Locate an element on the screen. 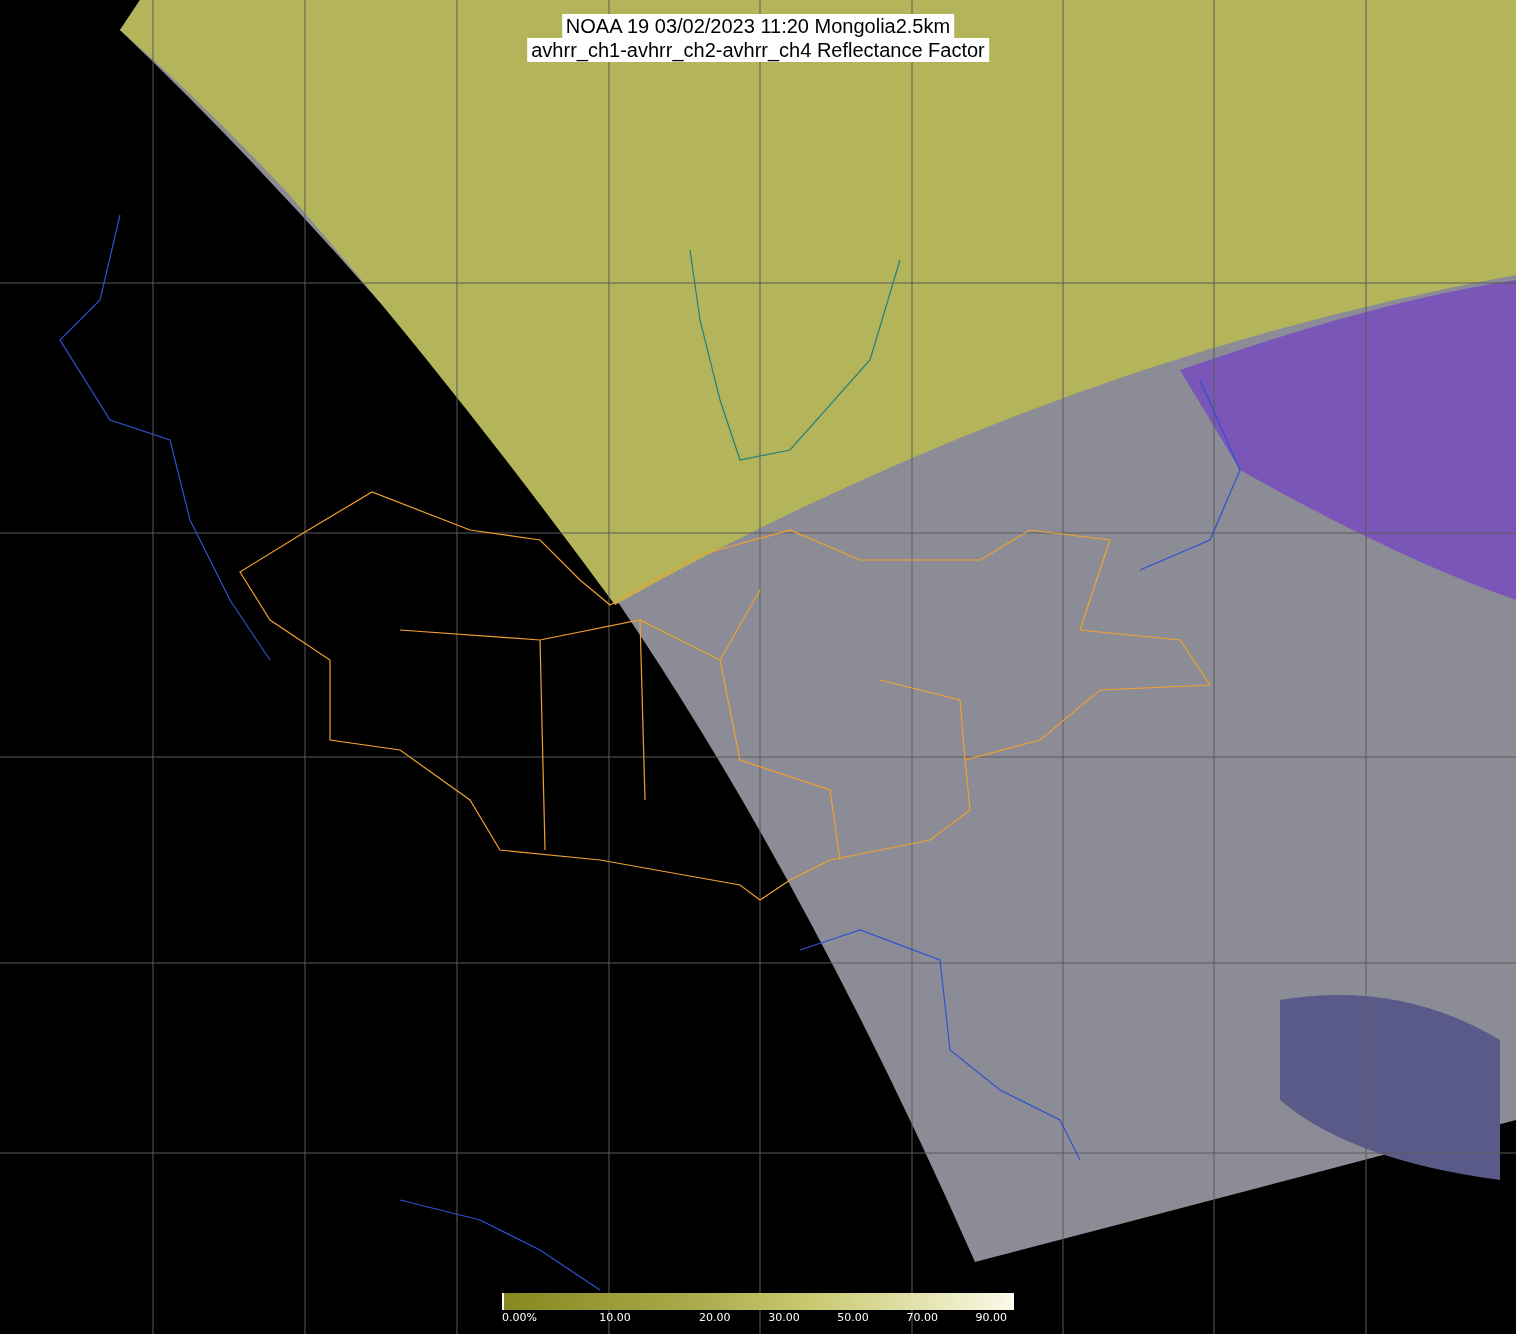  colorbar-label: 10.00 is located at coordinates (615, 1317).